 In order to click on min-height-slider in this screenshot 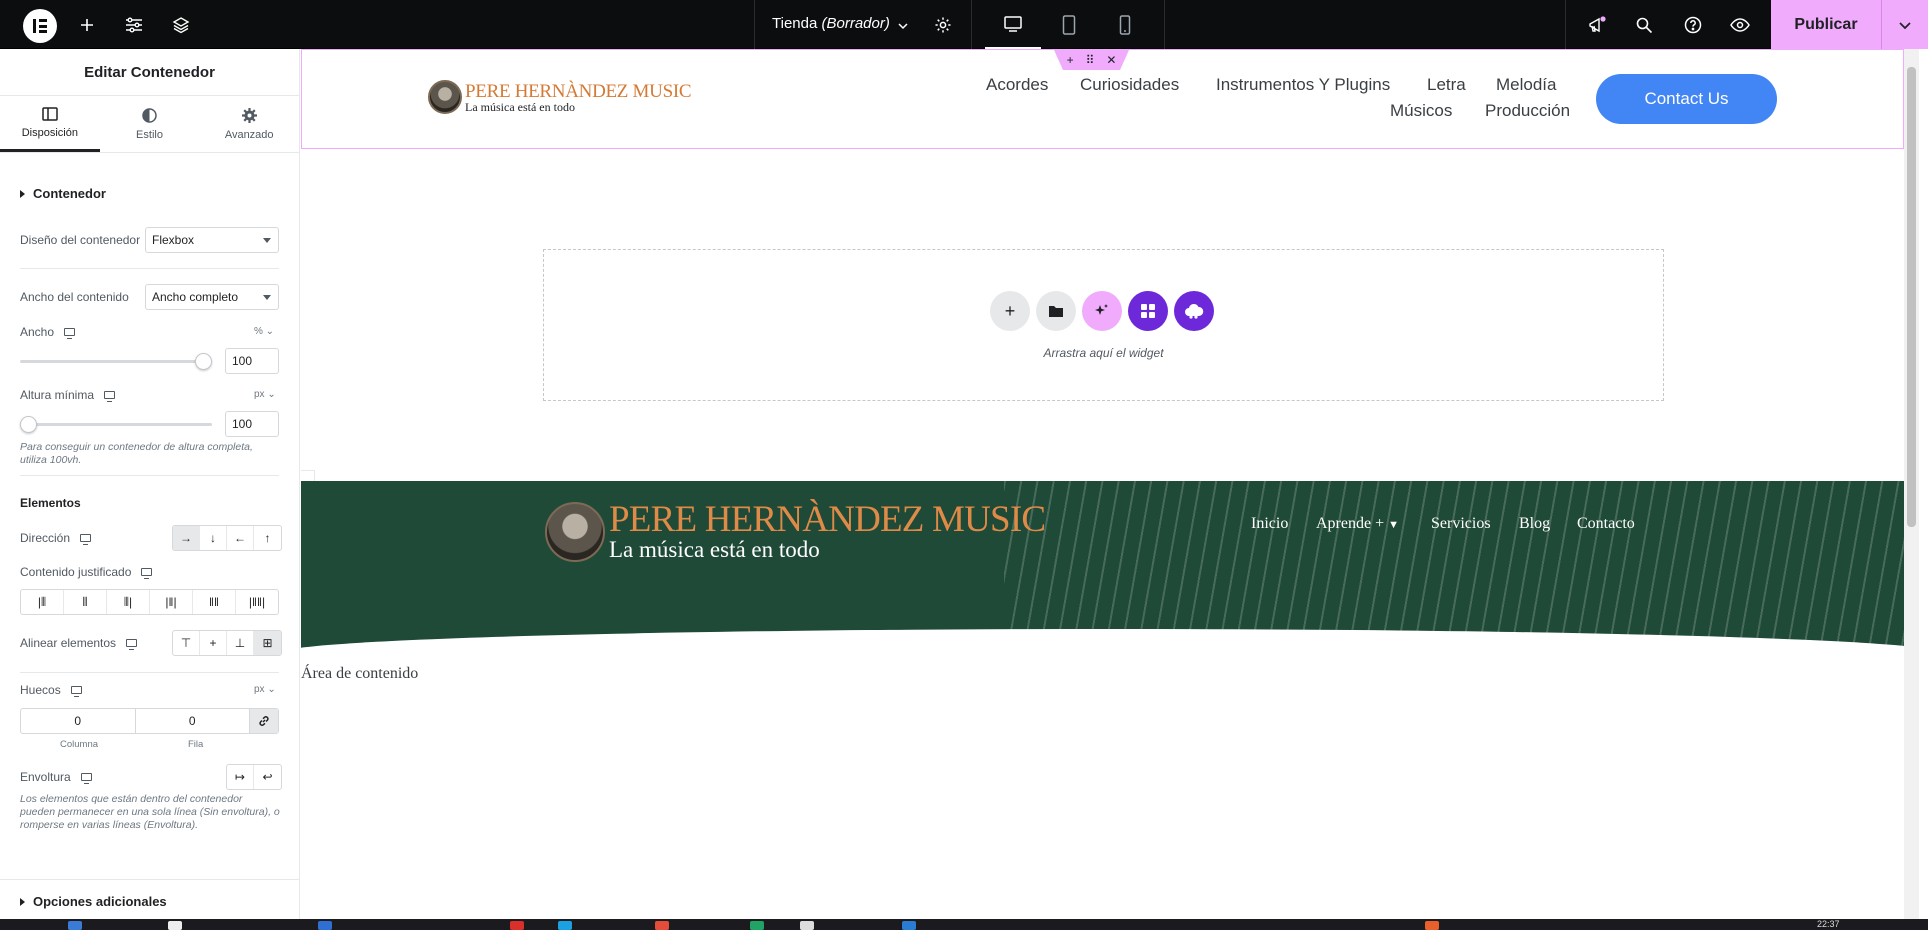, I will do `click(116, 424)`.